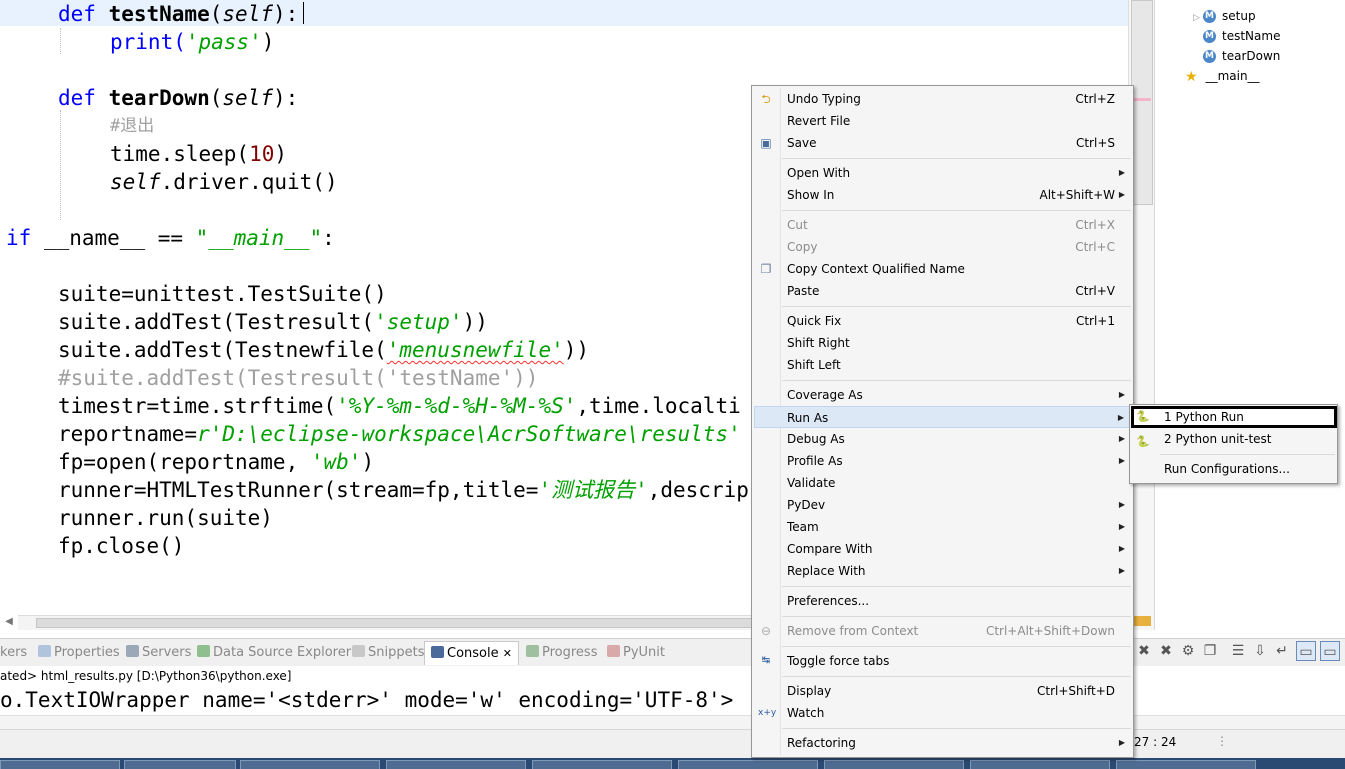 Image resolution: width=1345 pixels, height=769 pixels. I want to click on menu-item-revert-file: Revert File, so click(943, 121).